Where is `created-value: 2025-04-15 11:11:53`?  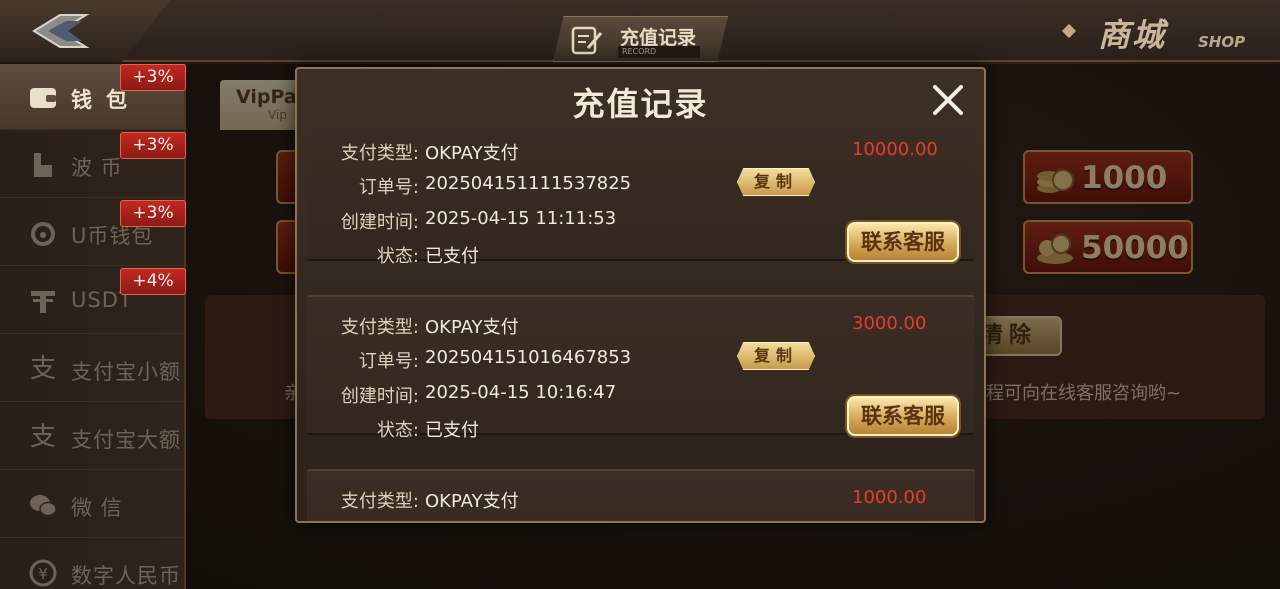 created-value: 2025-04-15 11:11:53 is located at coordinates (521, 218).